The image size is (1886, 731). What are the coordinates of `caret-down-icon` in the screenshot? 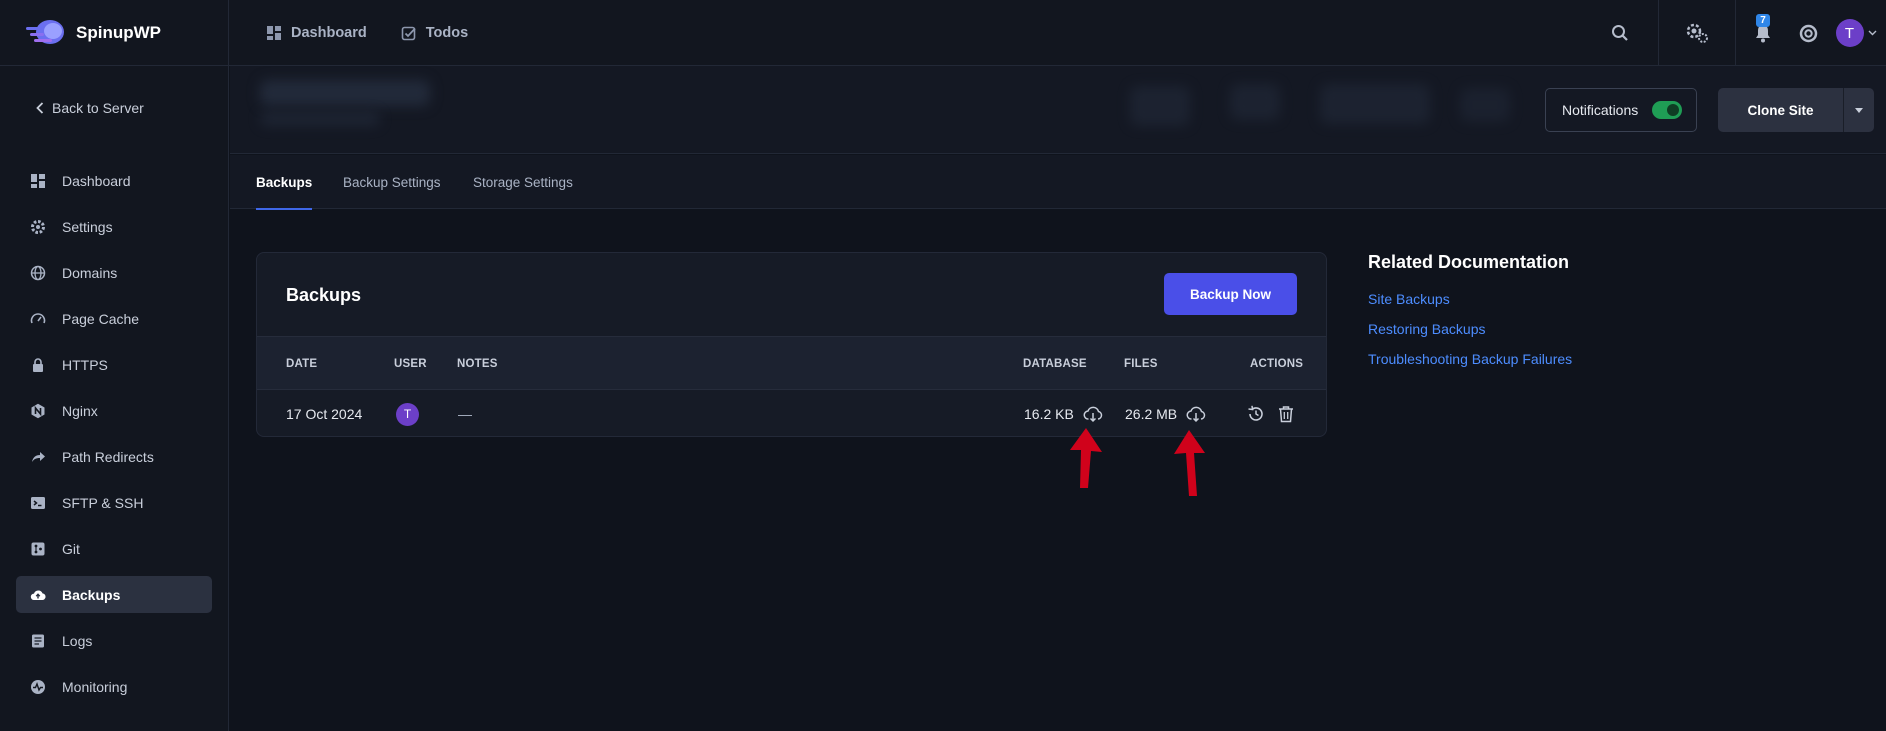 It's located at (1859, 110).